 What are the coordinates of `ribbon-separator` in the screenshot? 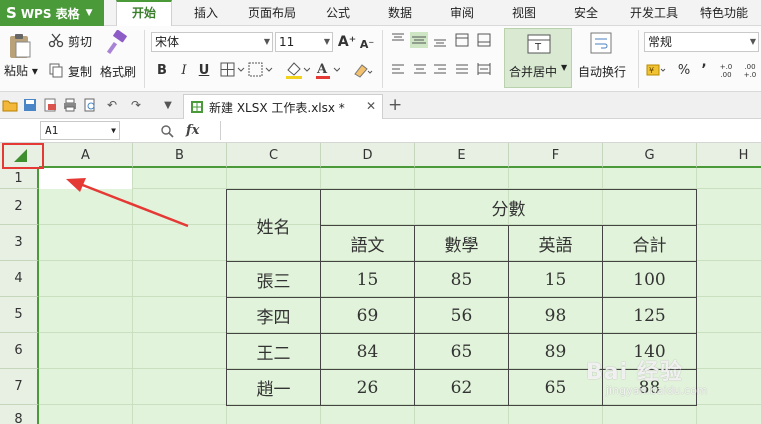 It's located at (638, 59).